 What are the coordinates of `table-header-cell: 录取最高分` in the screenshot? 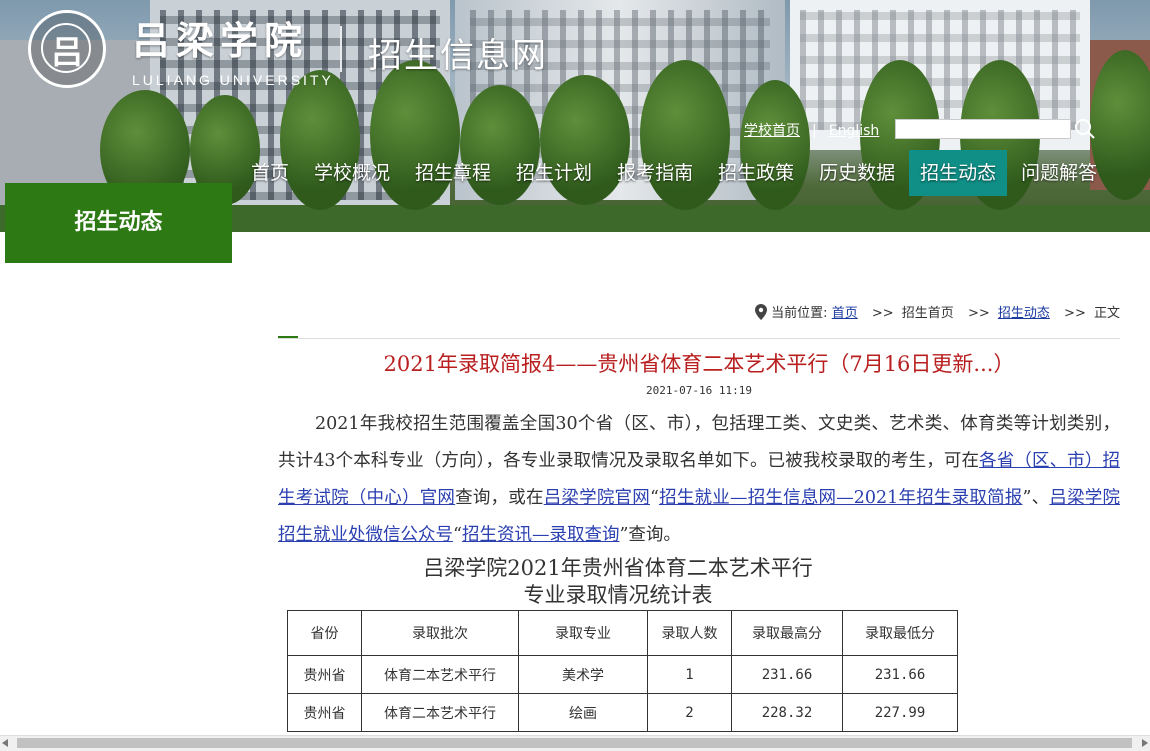 It's located at (787, 633).